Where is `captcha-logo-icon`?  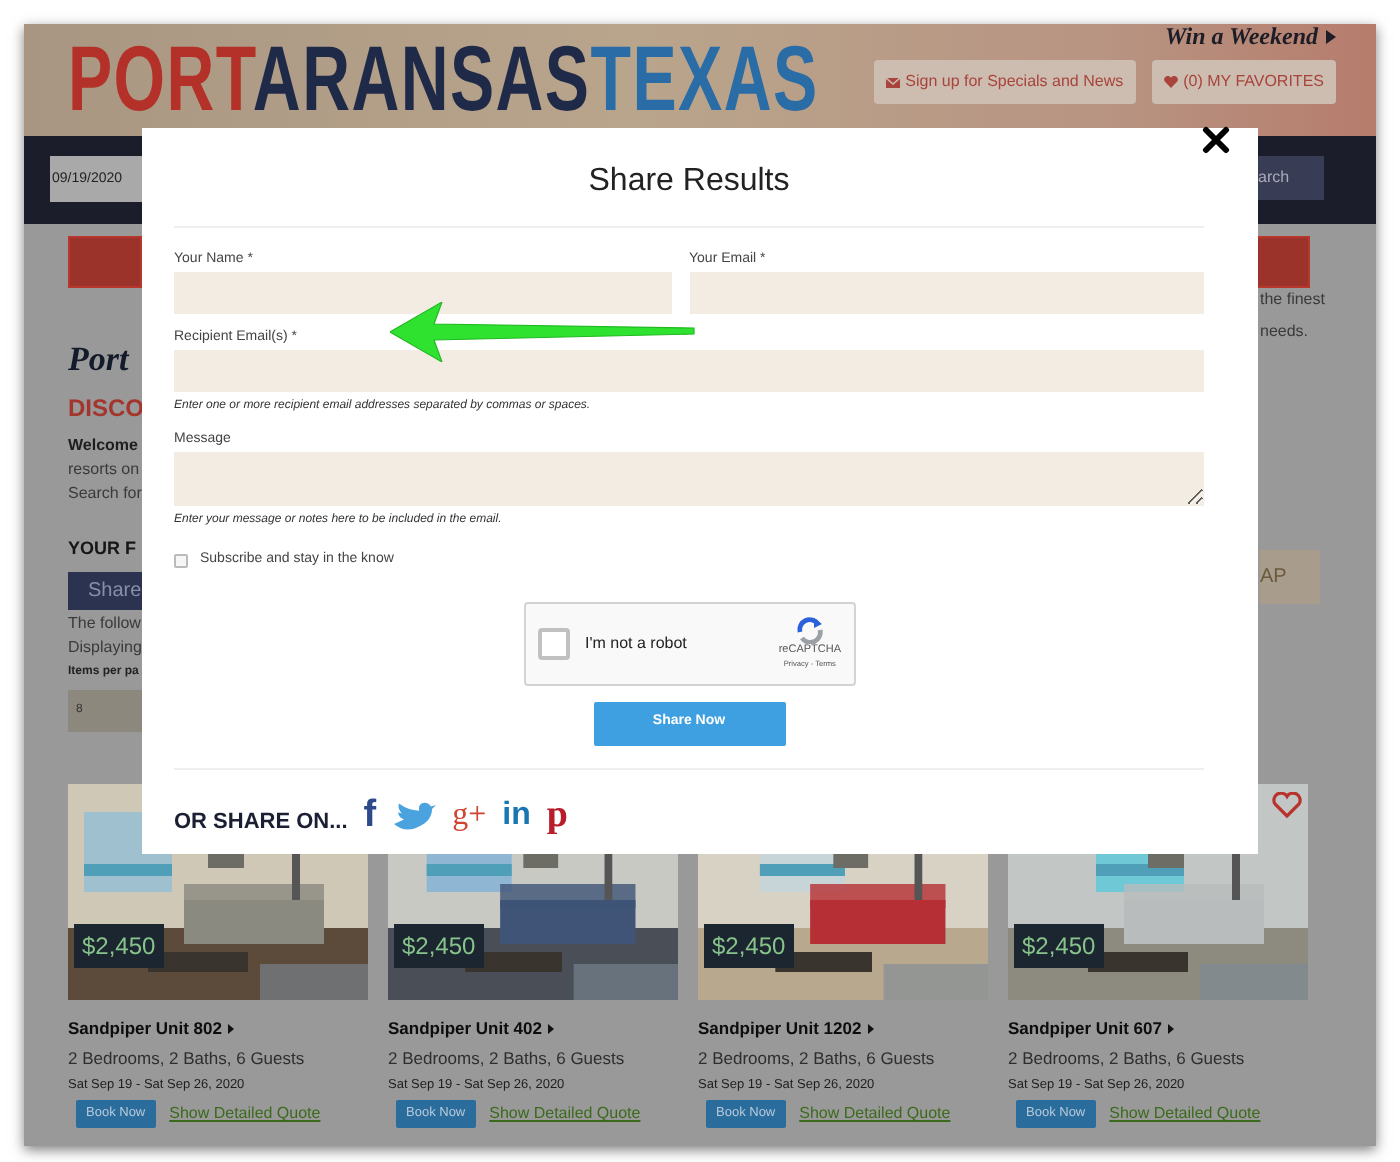 captcha-logo-icon is located at coordinates (809, 630).